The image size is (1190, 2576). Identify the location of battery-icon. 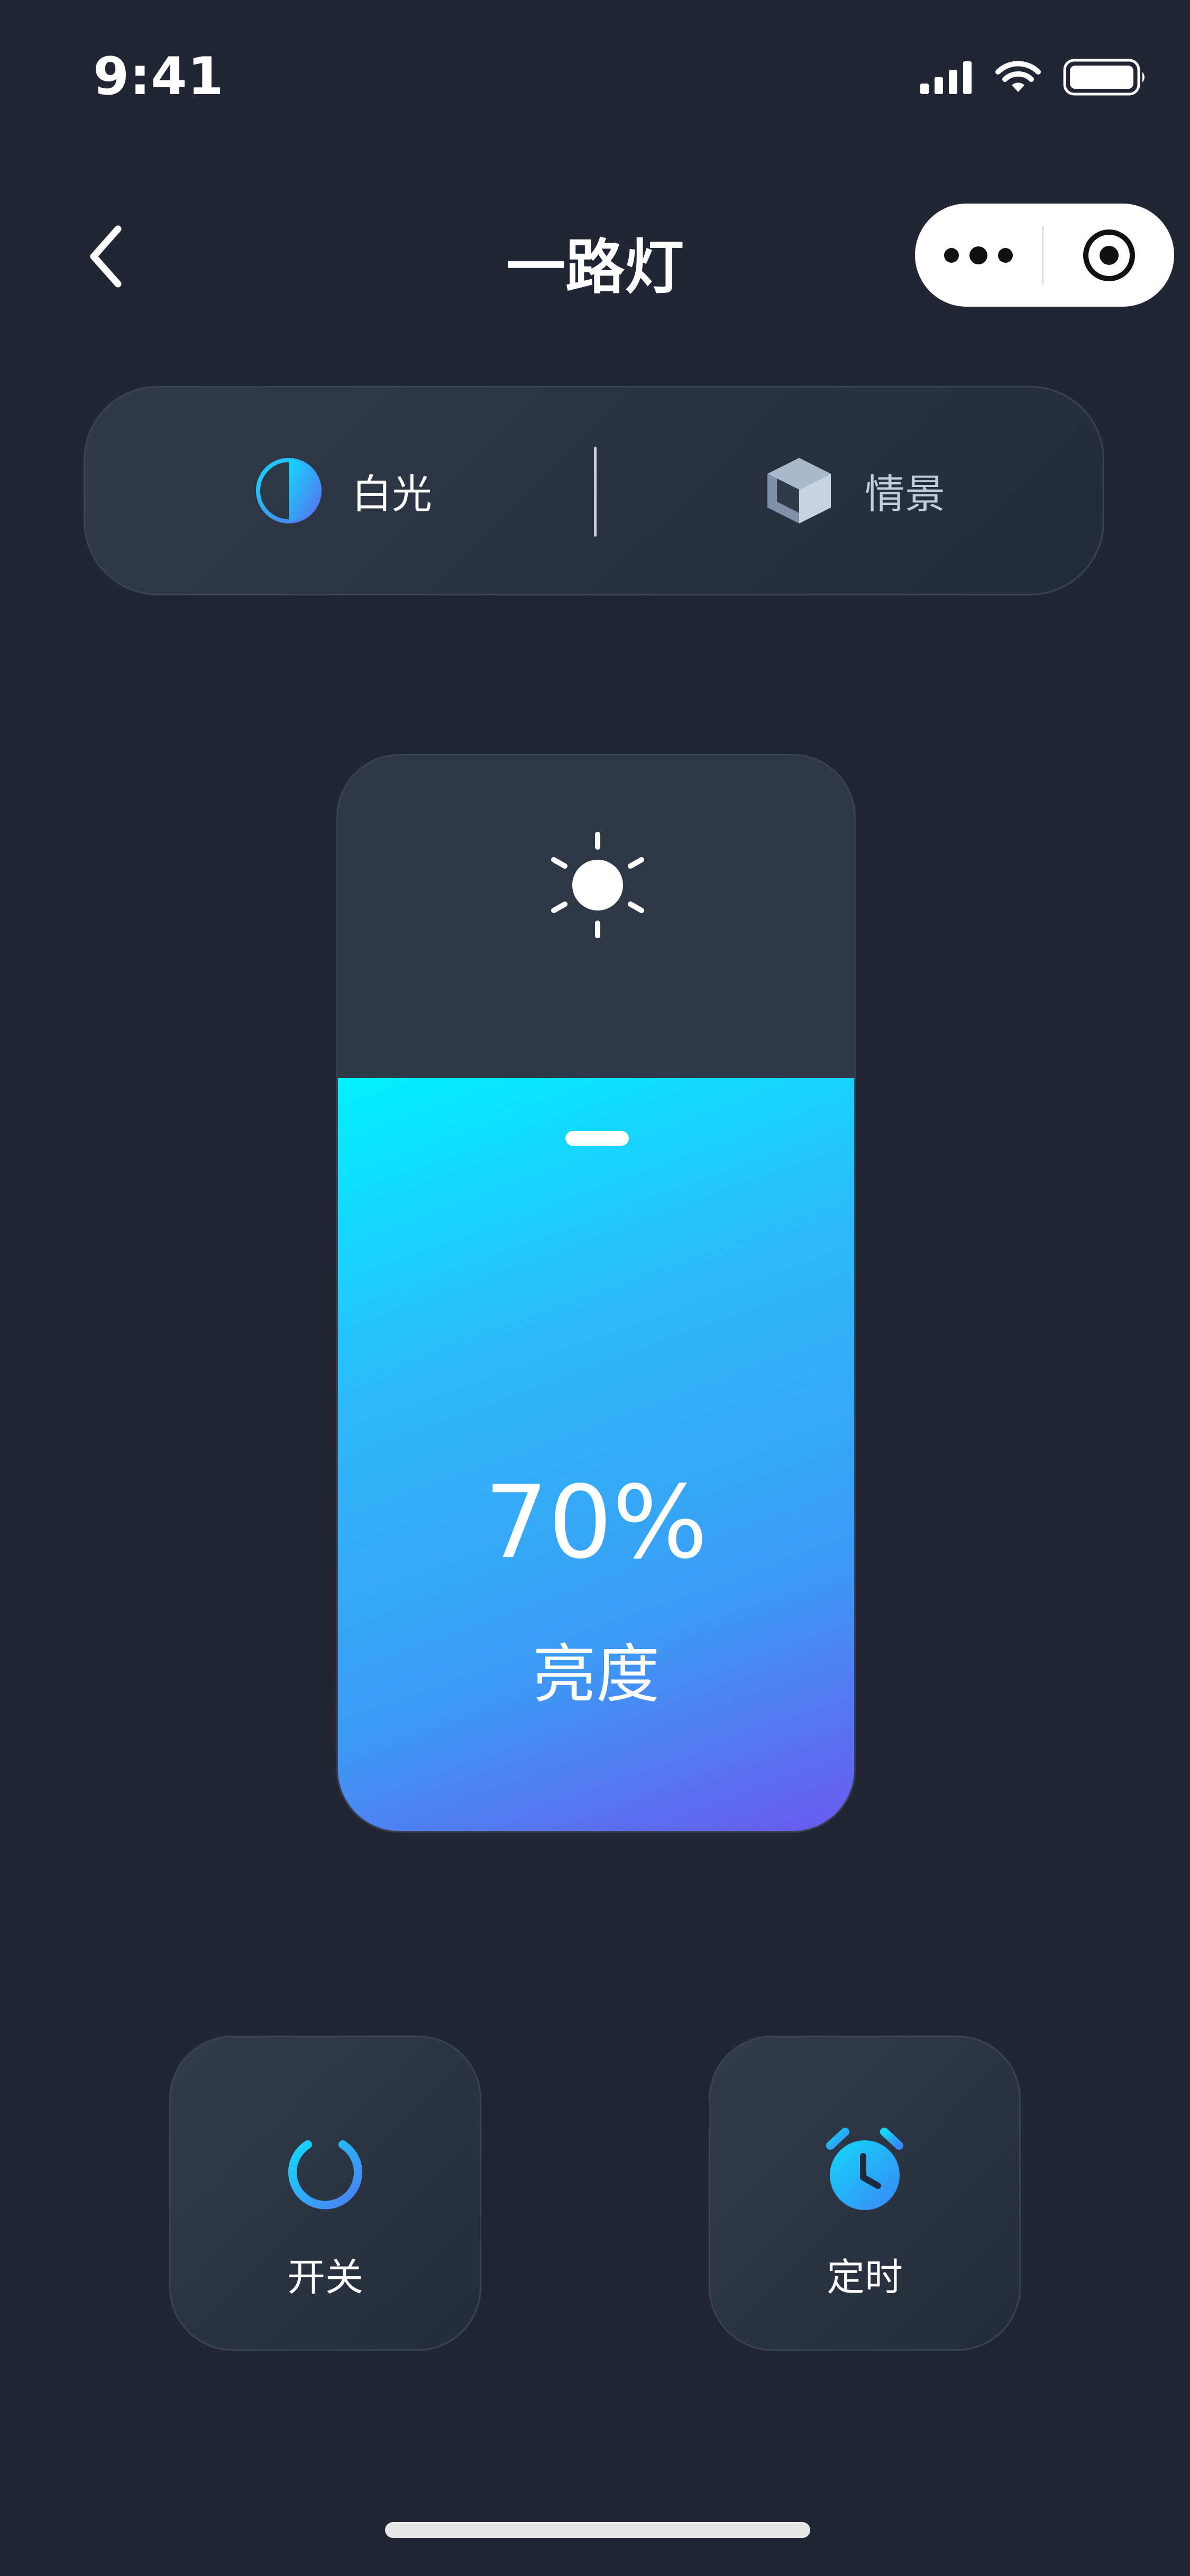
(1104, 78).